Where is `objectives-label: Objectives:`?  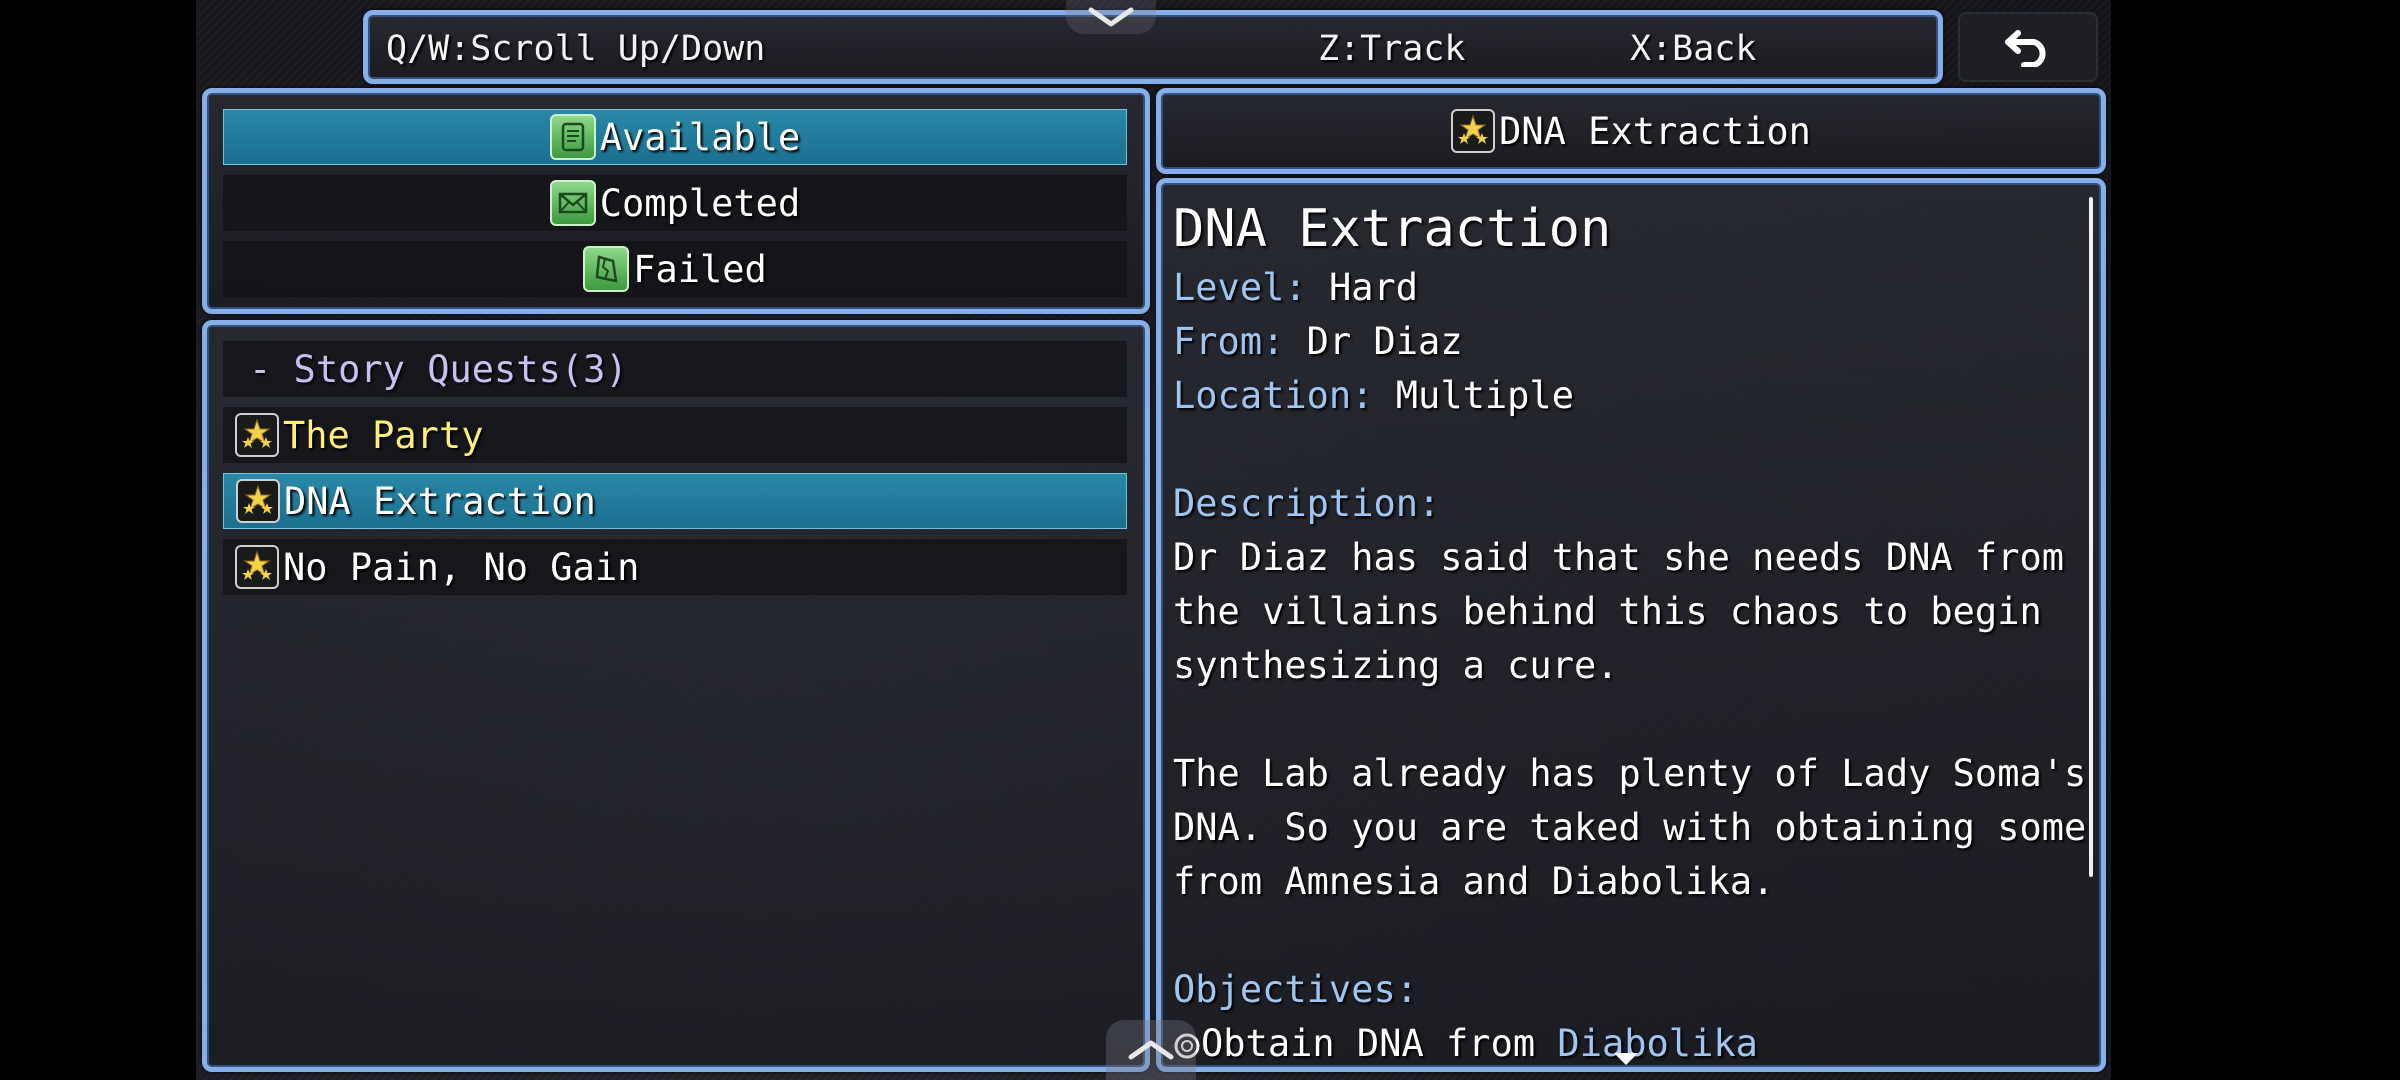
objectives-label: Objectives: is located at coordinates (1296, 989).